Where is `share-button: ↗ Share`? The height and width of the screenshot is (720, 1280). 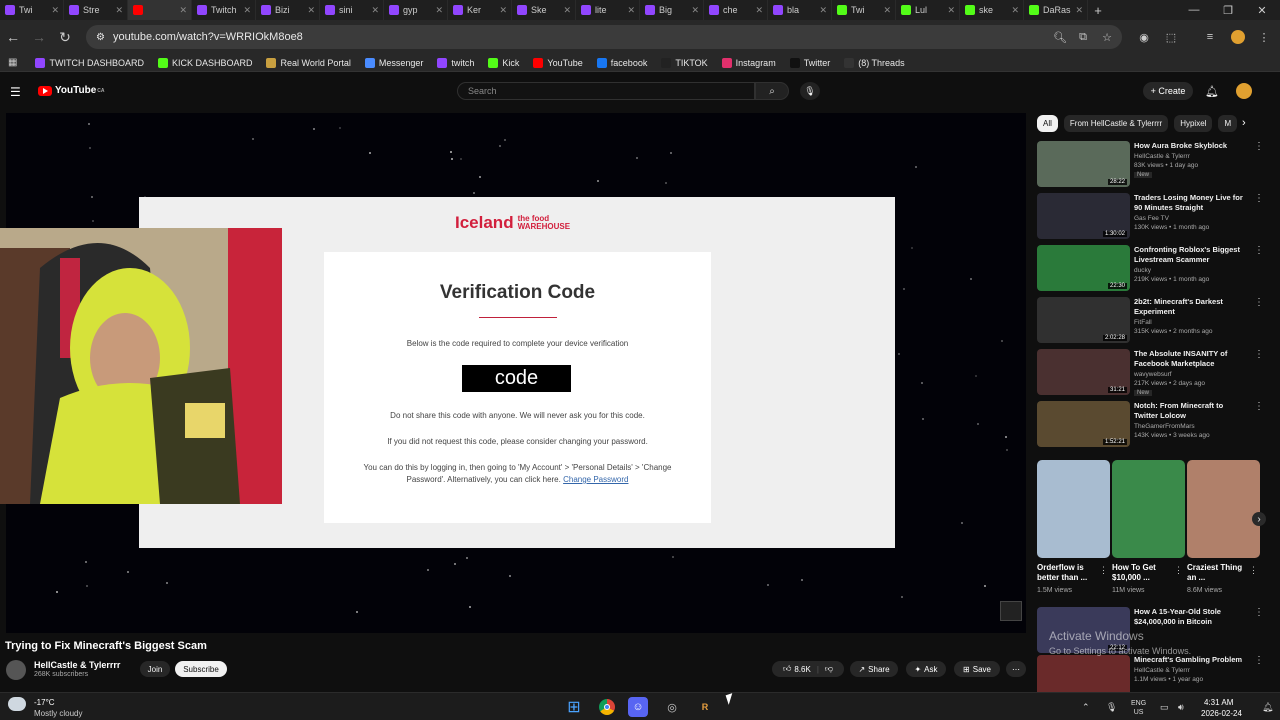 share-button: ↗ Share is located at coordinates (874, 669).